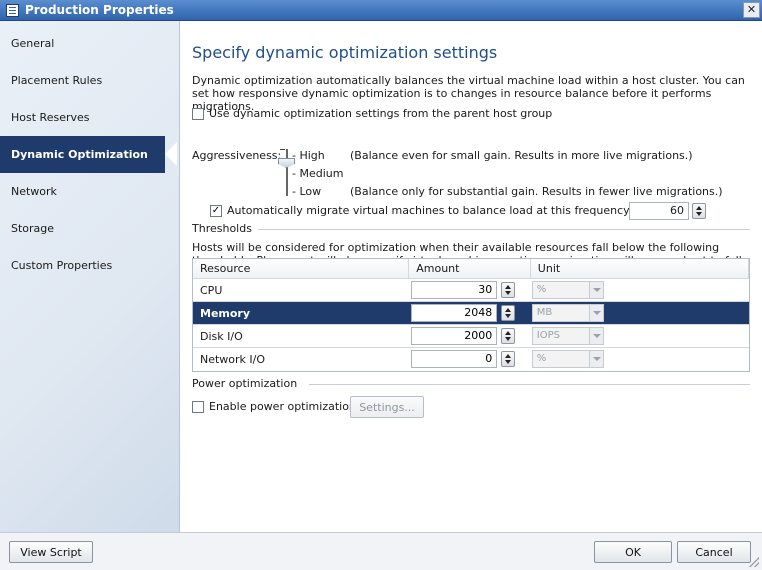  I want to click on amount-input-memory: 2048, so click(454, 313).